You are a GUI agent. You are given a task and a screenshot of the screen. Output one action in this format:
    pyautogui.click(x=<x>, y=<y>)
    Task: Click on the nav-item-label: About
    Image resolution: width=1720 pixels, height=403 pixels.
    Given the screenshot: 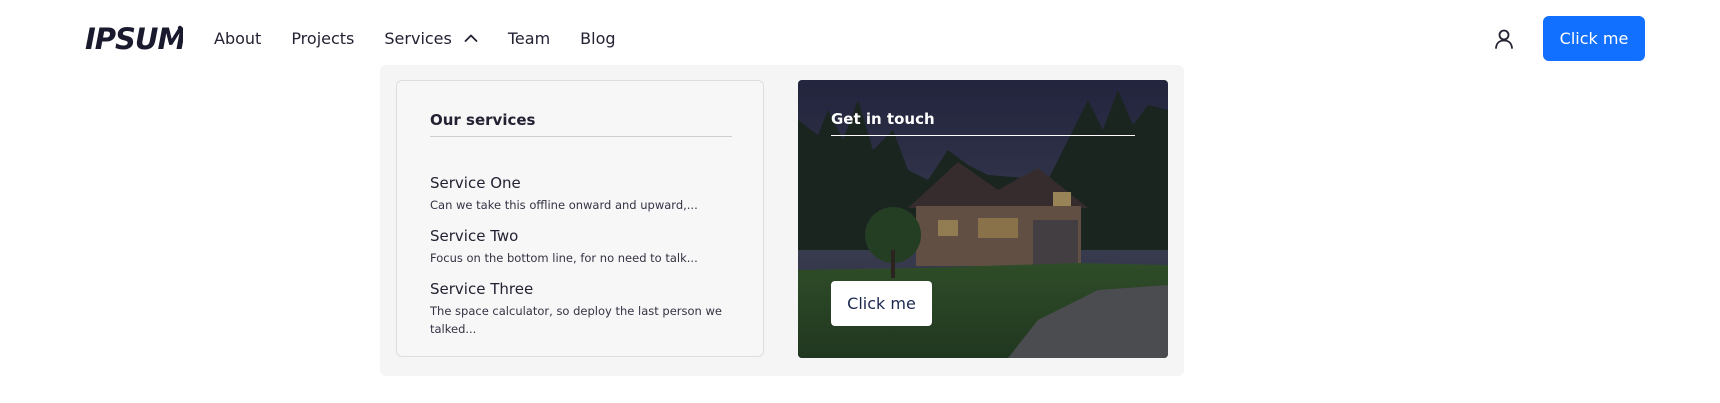 What is the action you would take?
    pyautogui.click(x=238, y=38)
    